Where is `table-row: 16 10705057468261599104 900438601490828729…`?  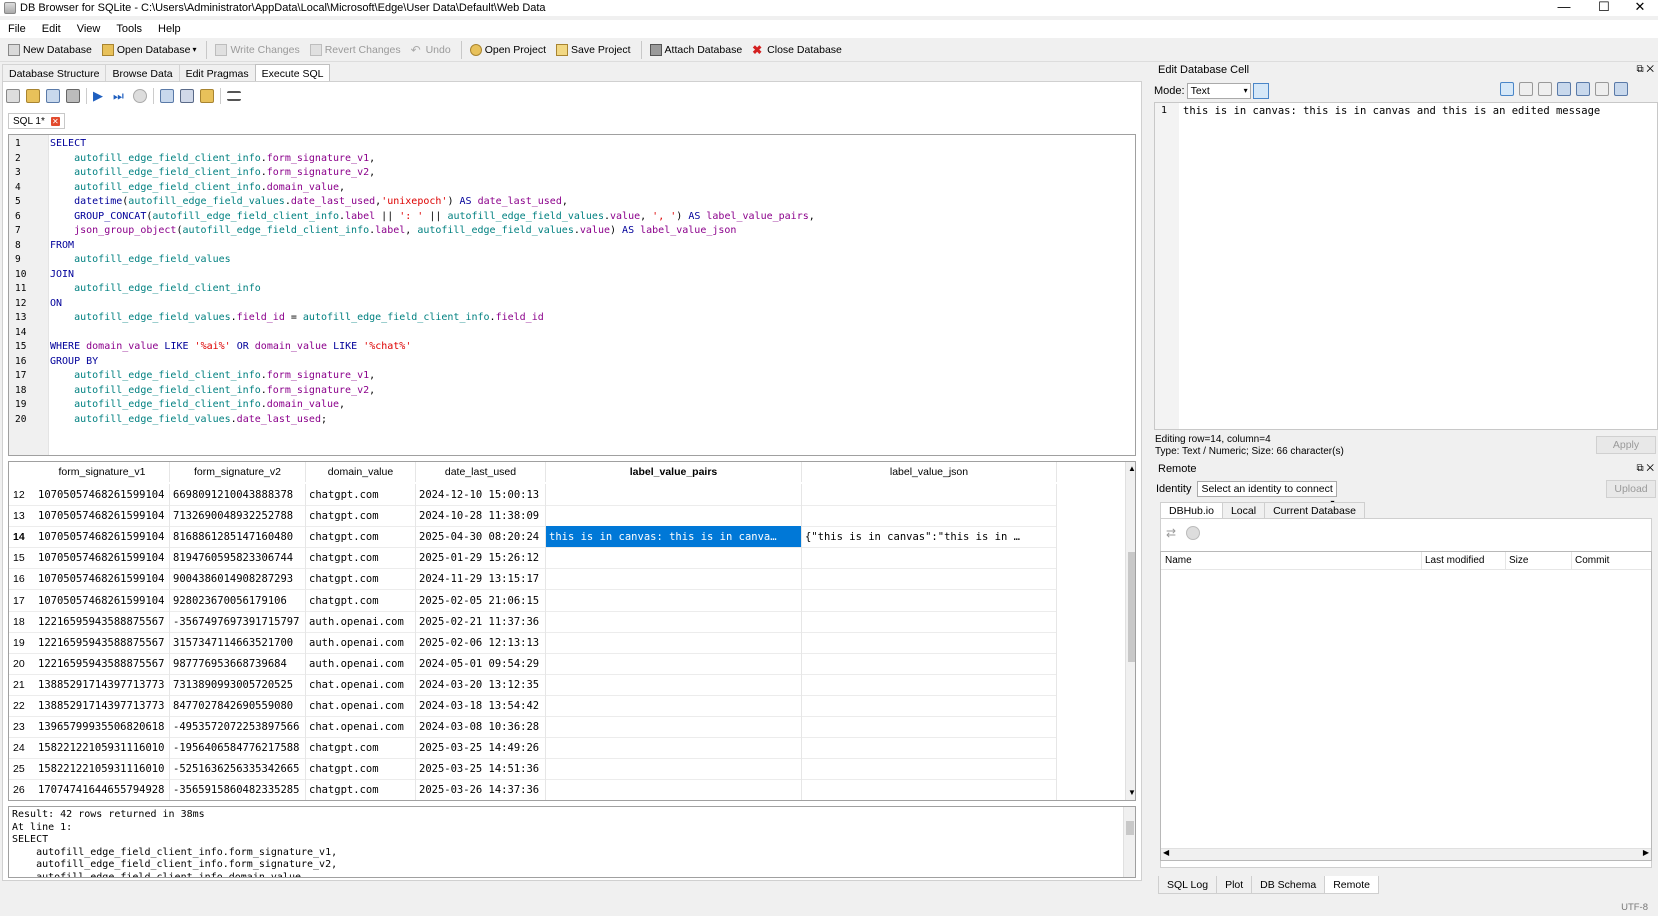 table-row: 16 10705057468261599104 900438601490828729… is located at coordinates (564, 579).